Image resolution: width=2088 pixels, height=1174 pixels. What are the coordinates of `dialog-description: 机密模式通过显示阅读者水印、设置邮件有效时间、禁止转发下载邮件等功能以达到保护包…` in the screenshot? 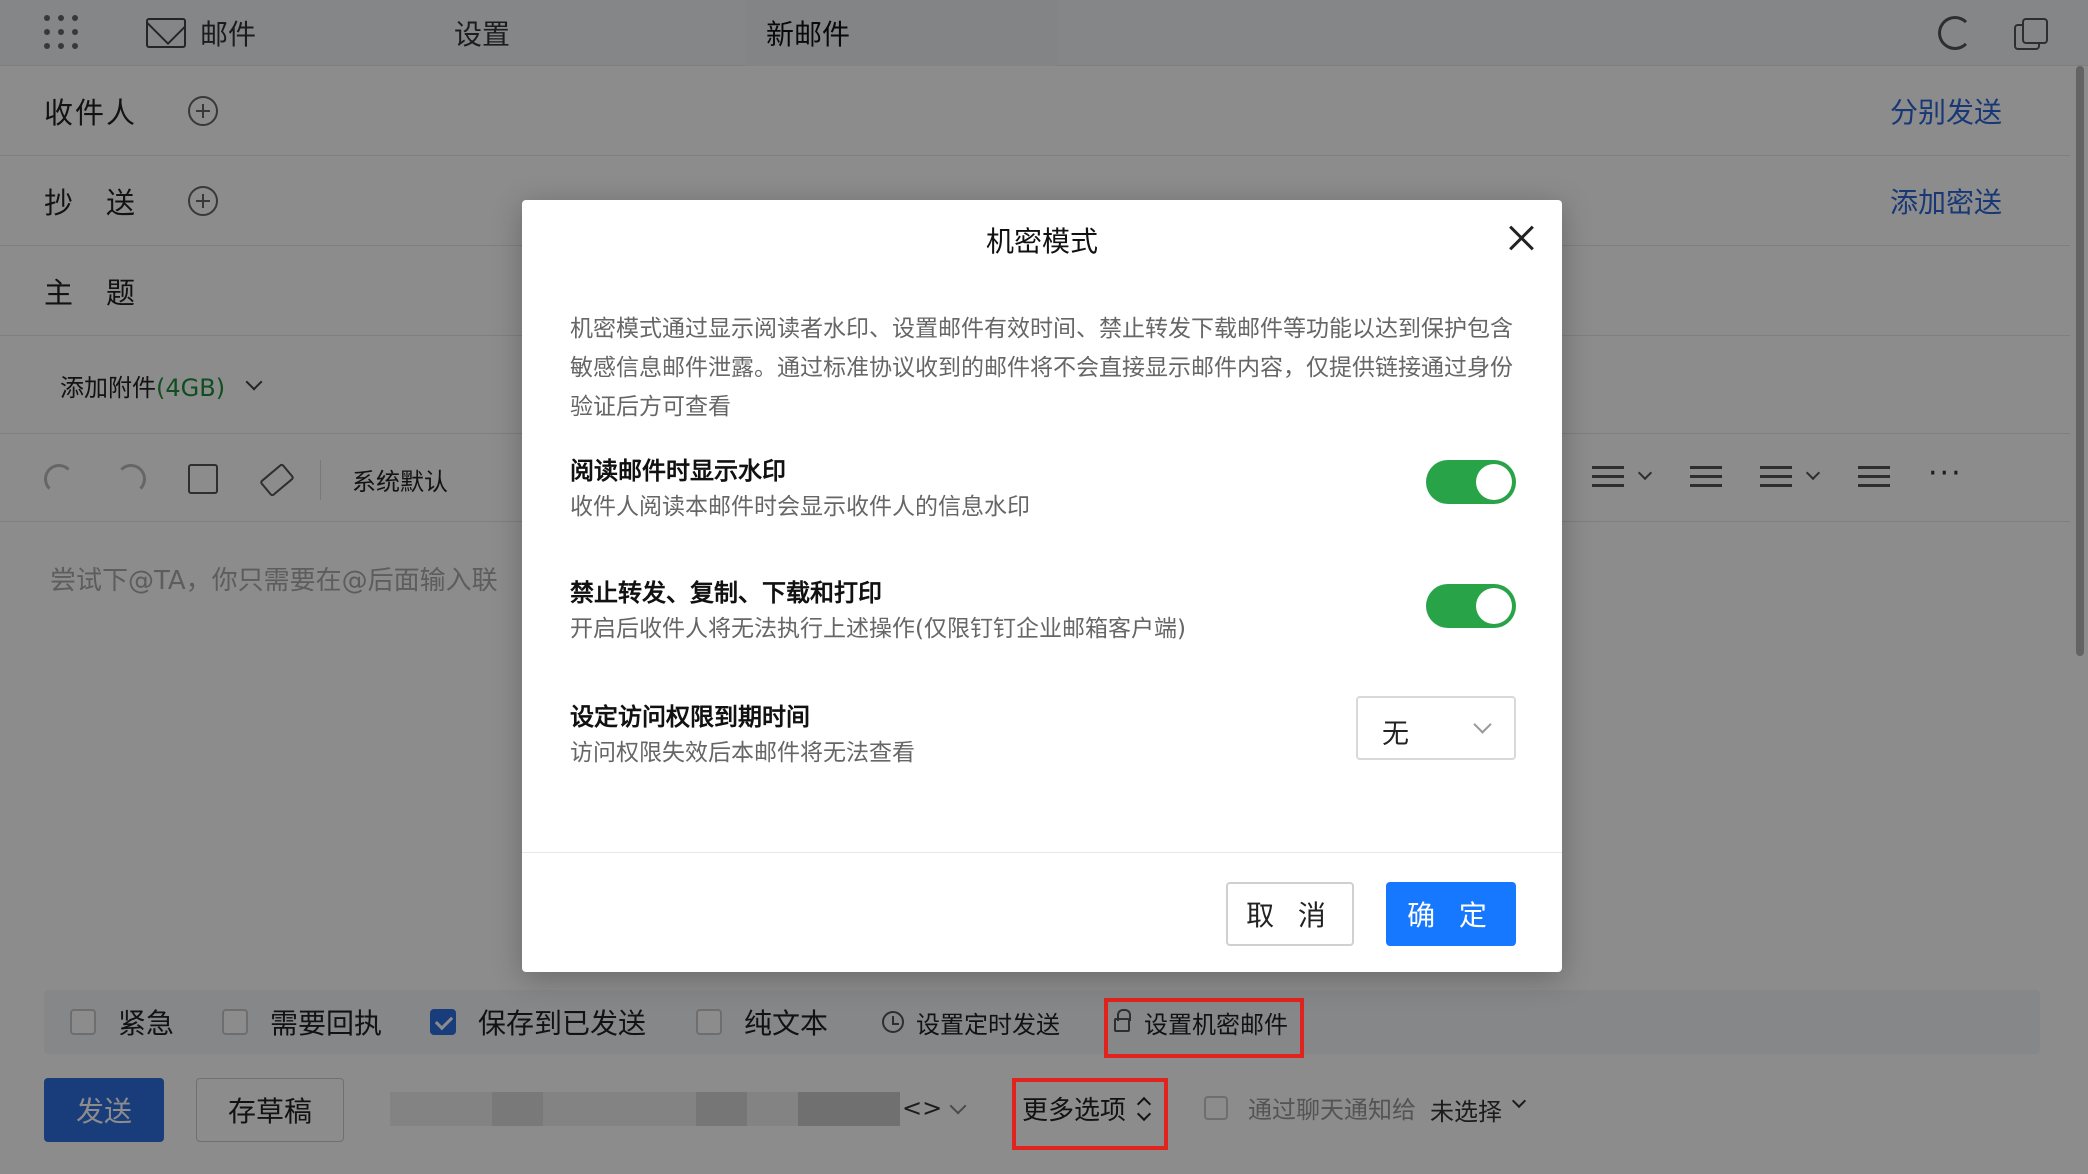 It's located at (1041, 368).